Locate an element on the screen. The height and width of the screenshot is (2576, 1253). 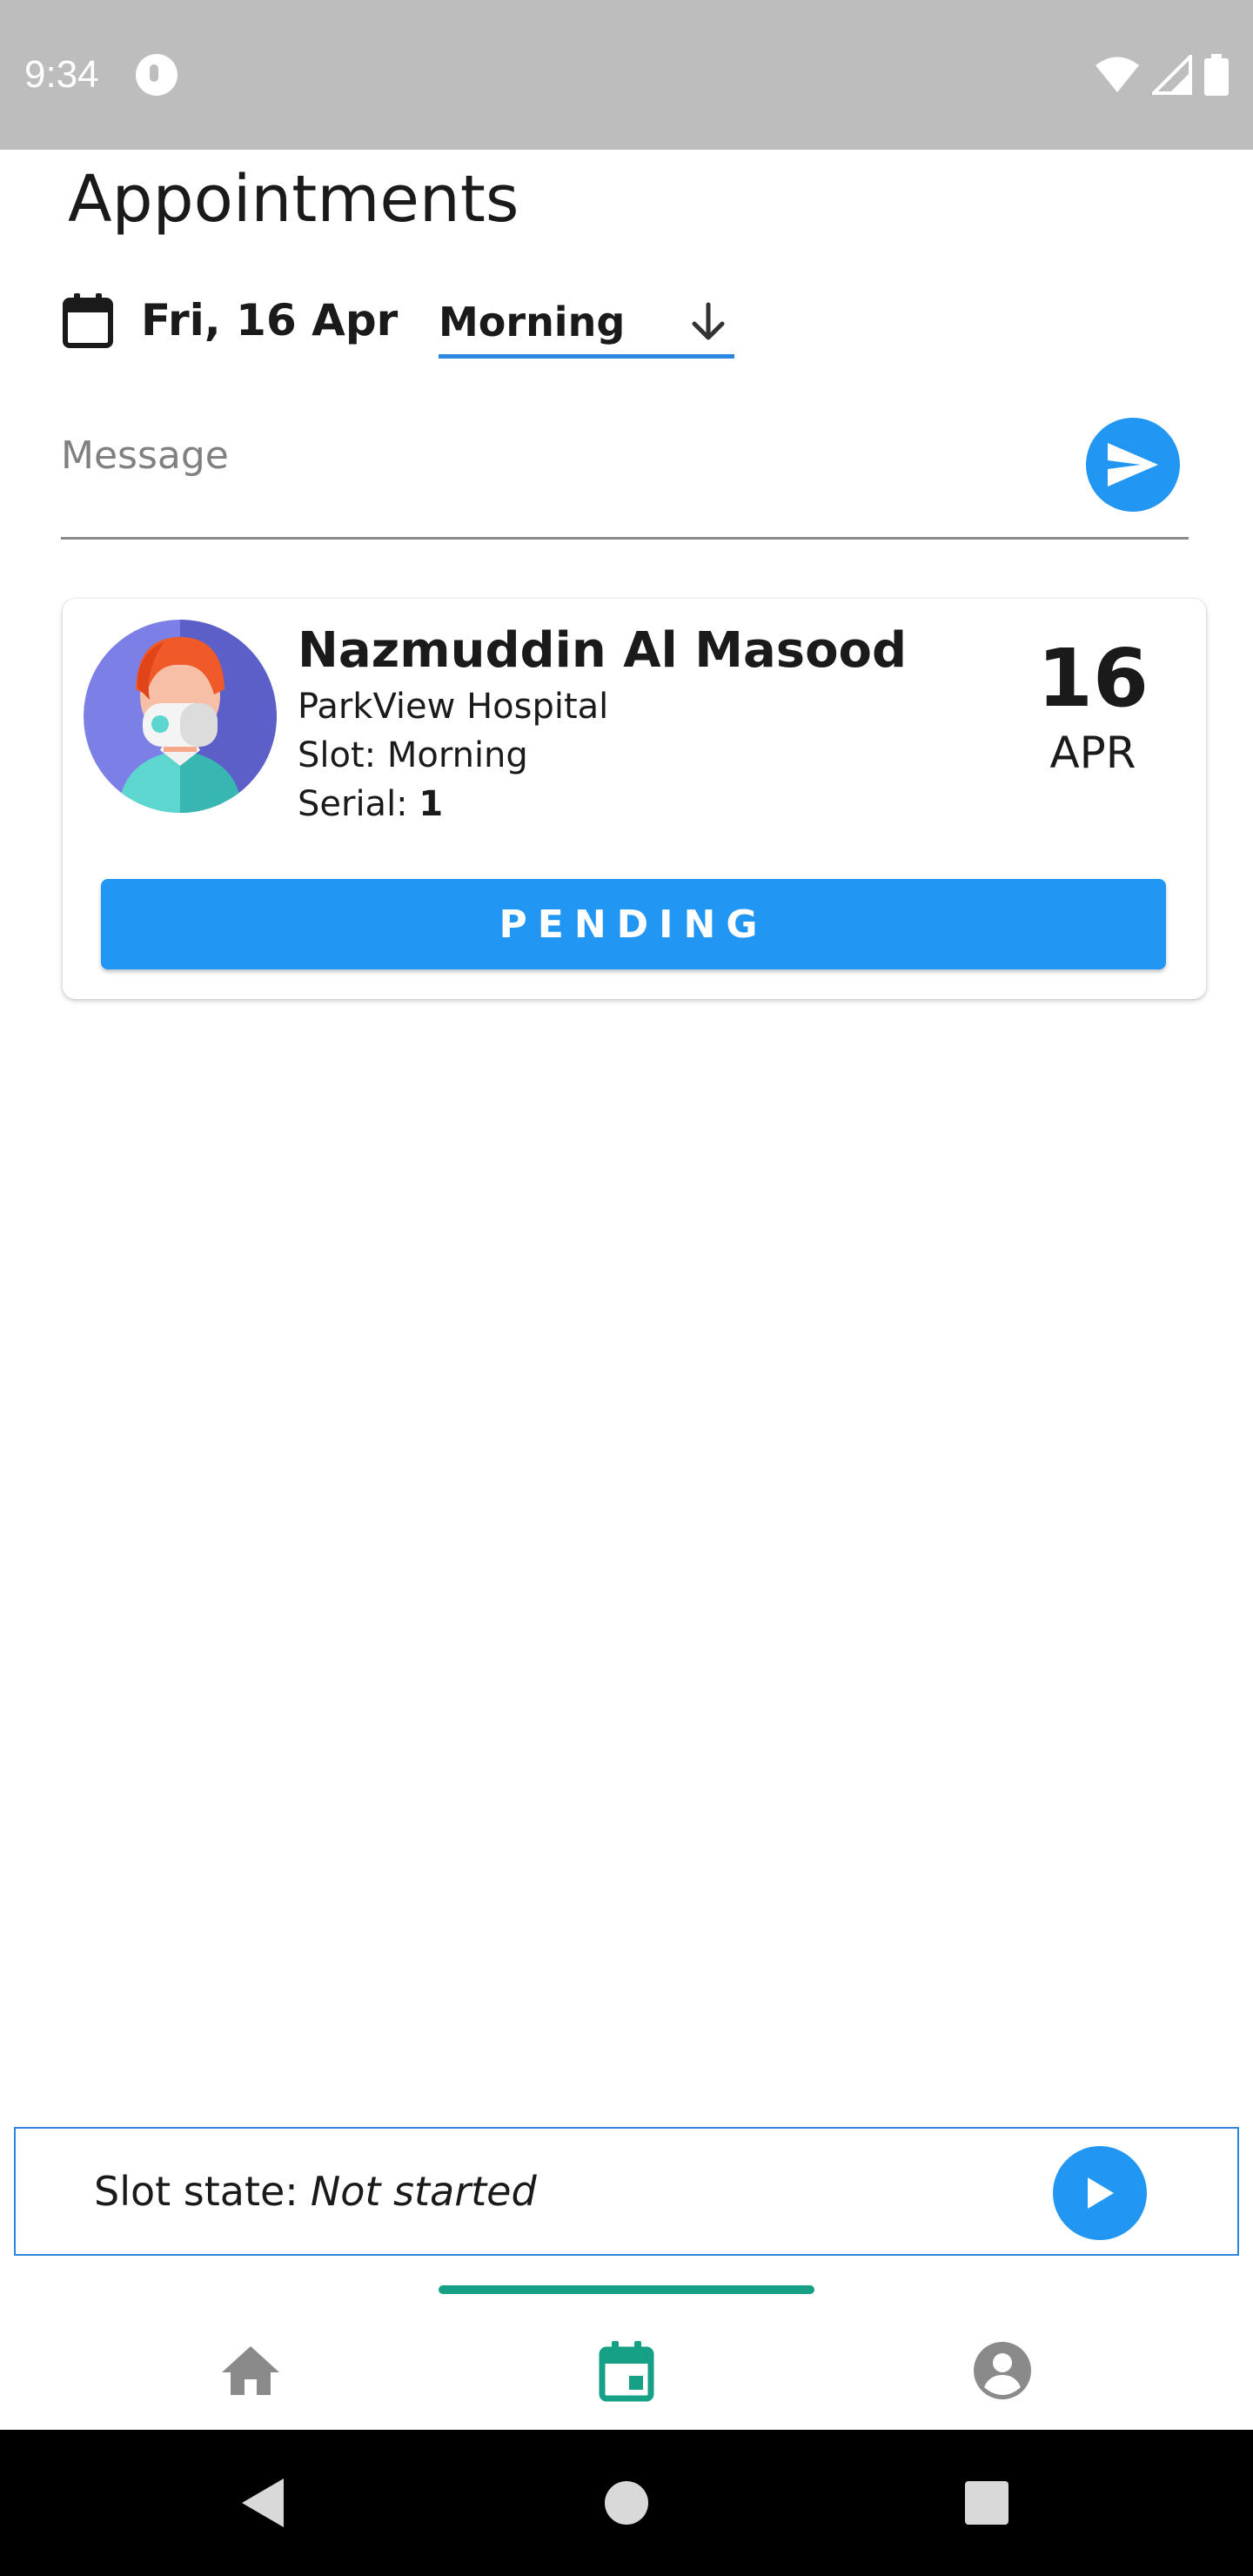
back-button is located at coordinates (263, 2503).